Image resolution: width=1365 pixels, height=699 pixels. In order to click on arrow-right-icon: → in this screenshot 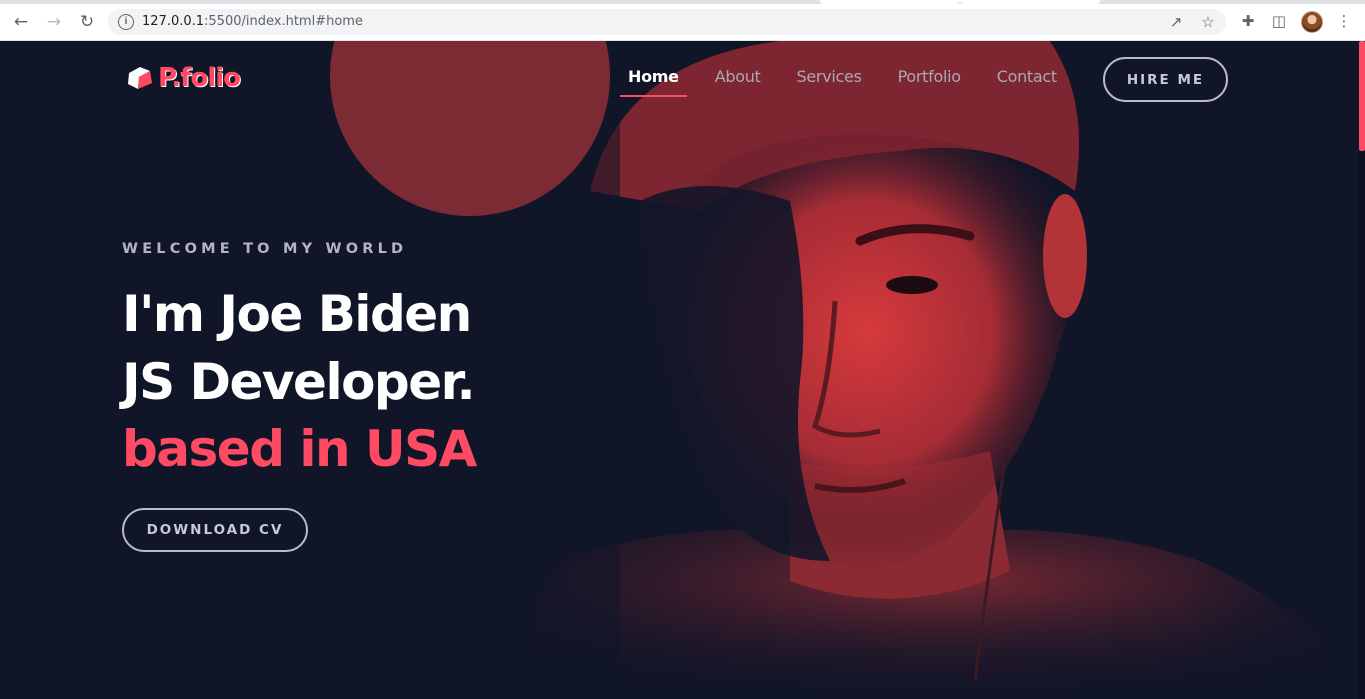, I will do `click(54, 22)`.